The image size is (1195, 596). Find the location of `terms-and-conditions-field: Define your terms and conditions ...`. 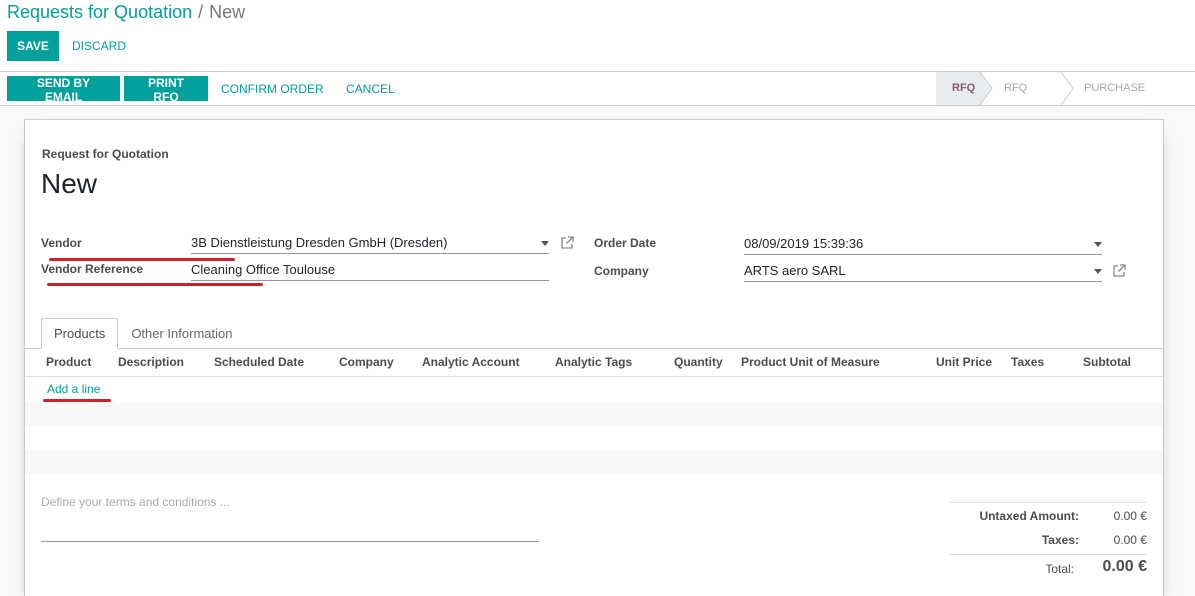

terms-and-conditions-field: Define your terms and conditions ... is located at coordinates (290, 518).